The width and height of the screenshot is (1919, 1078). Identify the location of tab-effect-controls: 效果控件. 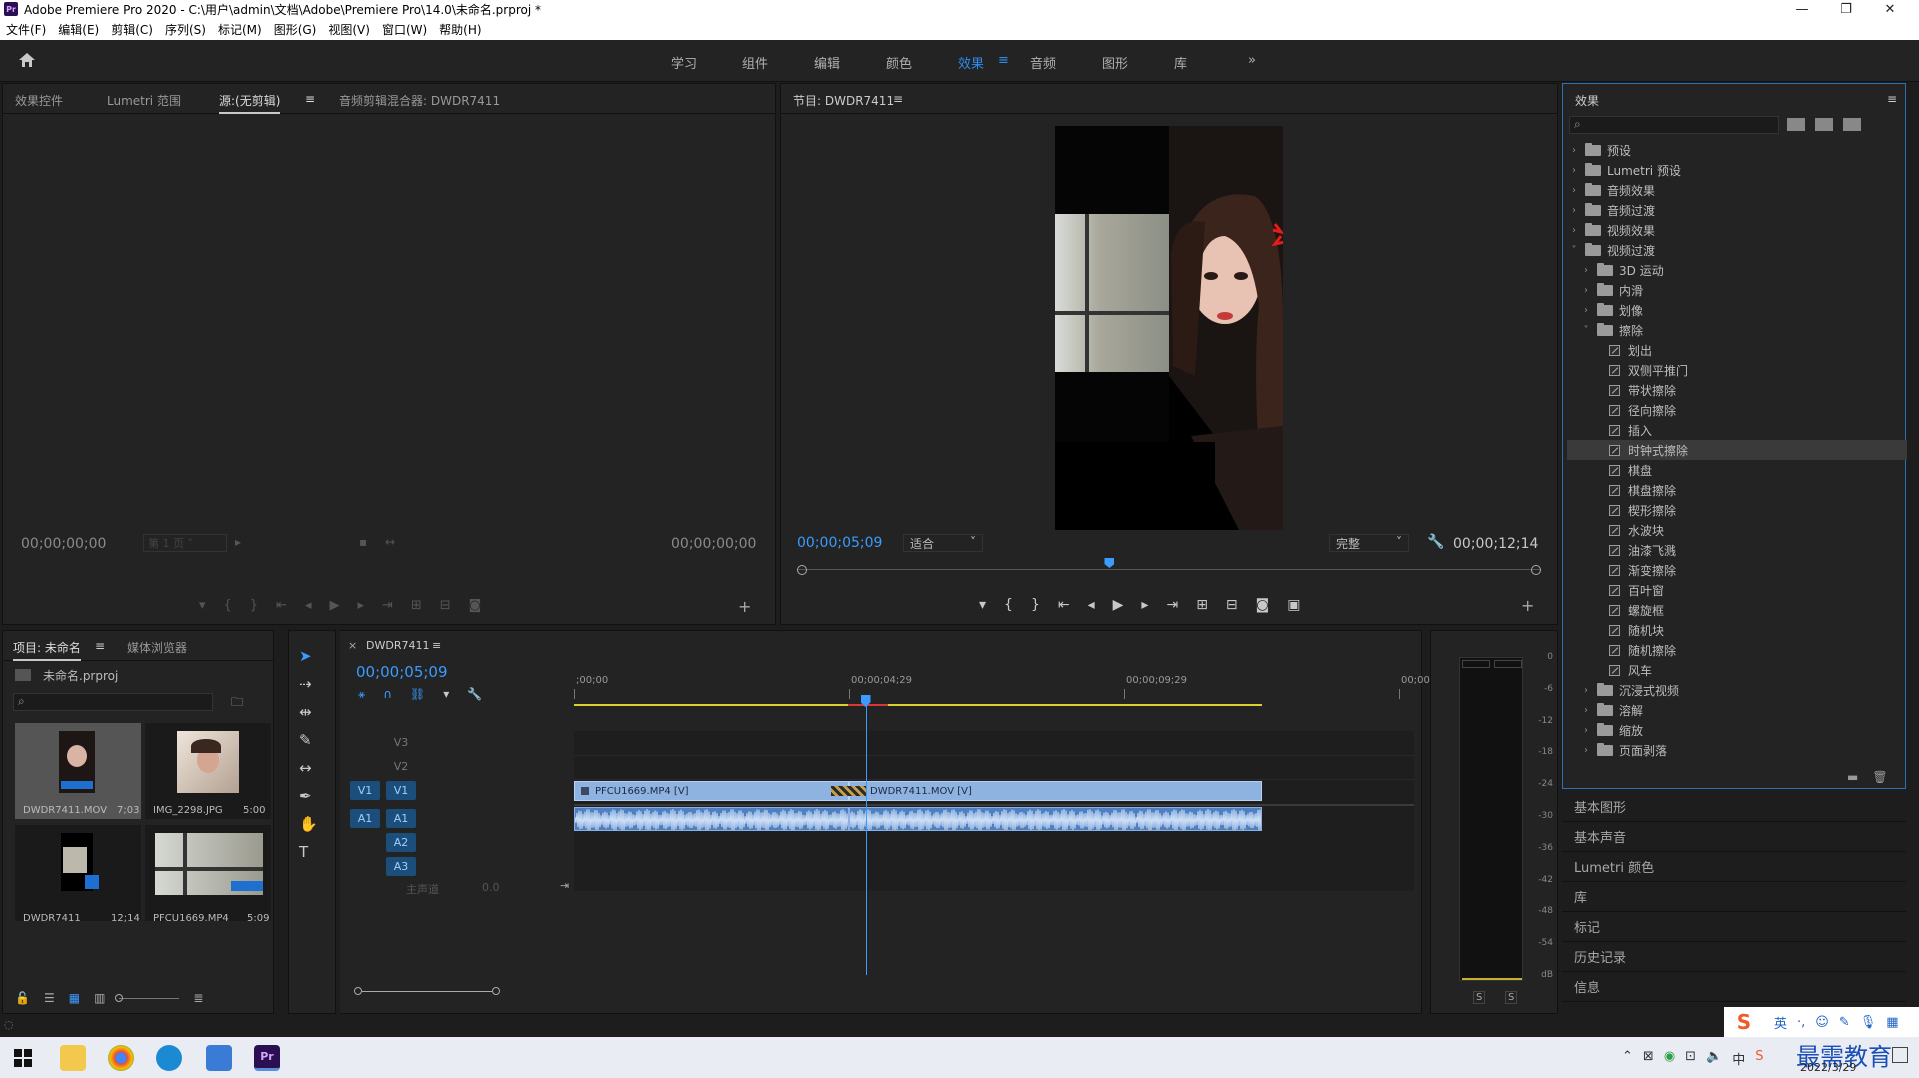
(39, 100).